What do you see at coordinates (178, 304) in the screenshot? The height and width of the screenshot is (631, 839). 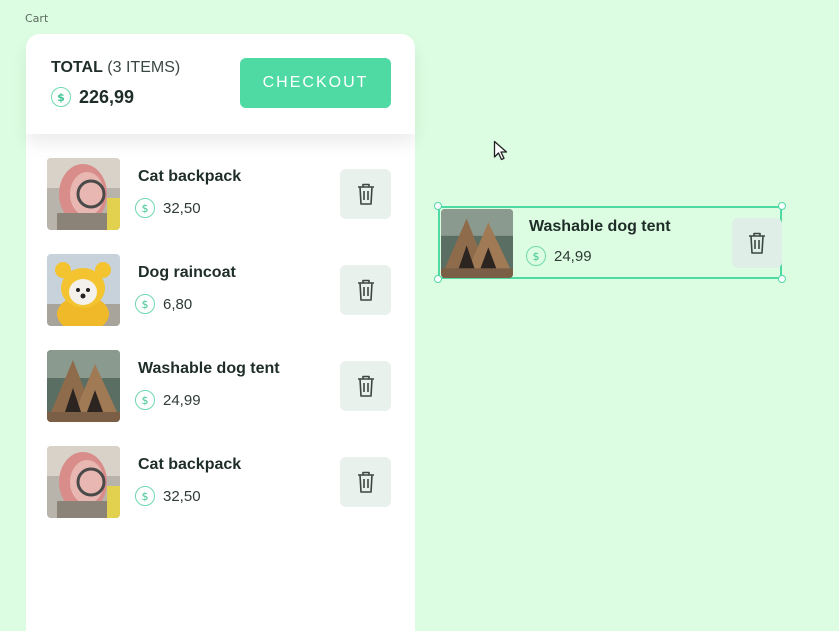 I see `item-price-value: 6,80` at bounding box center [178, 304].